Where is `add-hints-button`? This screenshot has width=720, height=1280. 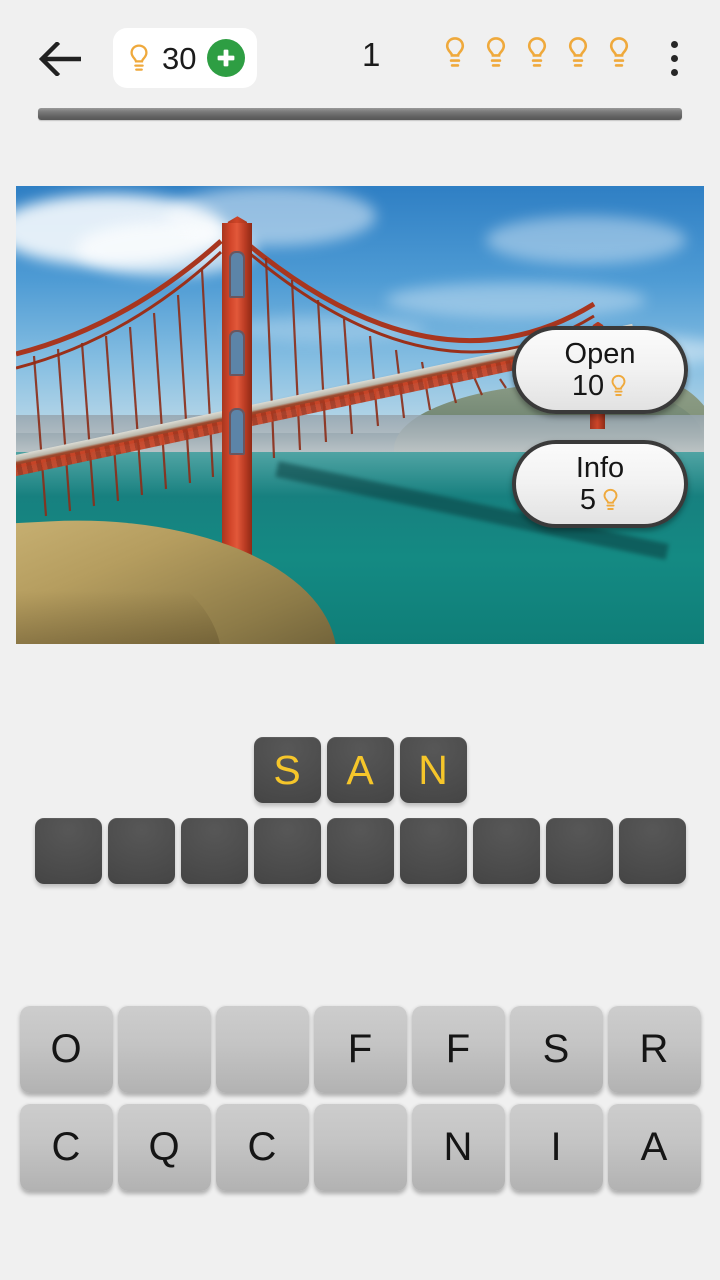
add-hints-button is located at coordinates (226, 58).